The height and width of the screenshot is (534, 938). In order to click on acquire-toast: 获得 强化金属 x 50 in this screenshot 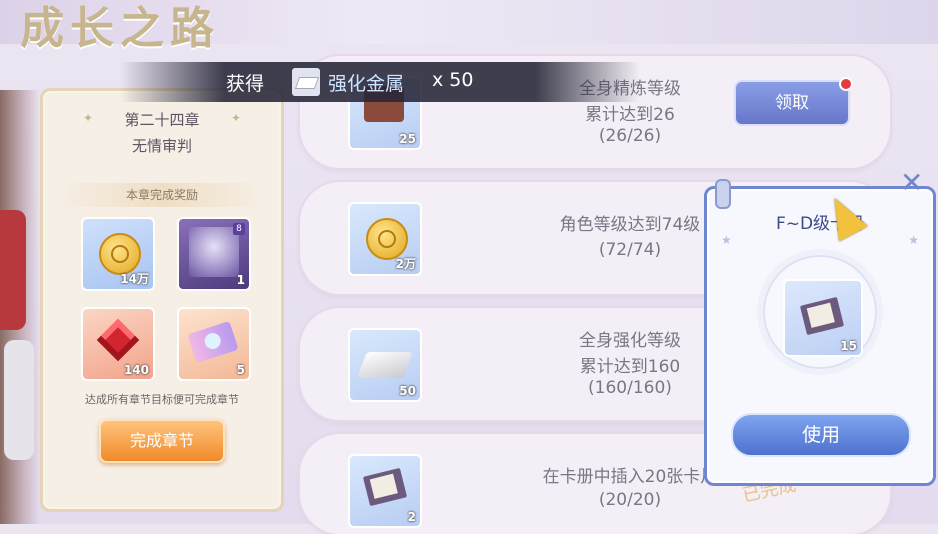, I will do `click(380, 82)`.